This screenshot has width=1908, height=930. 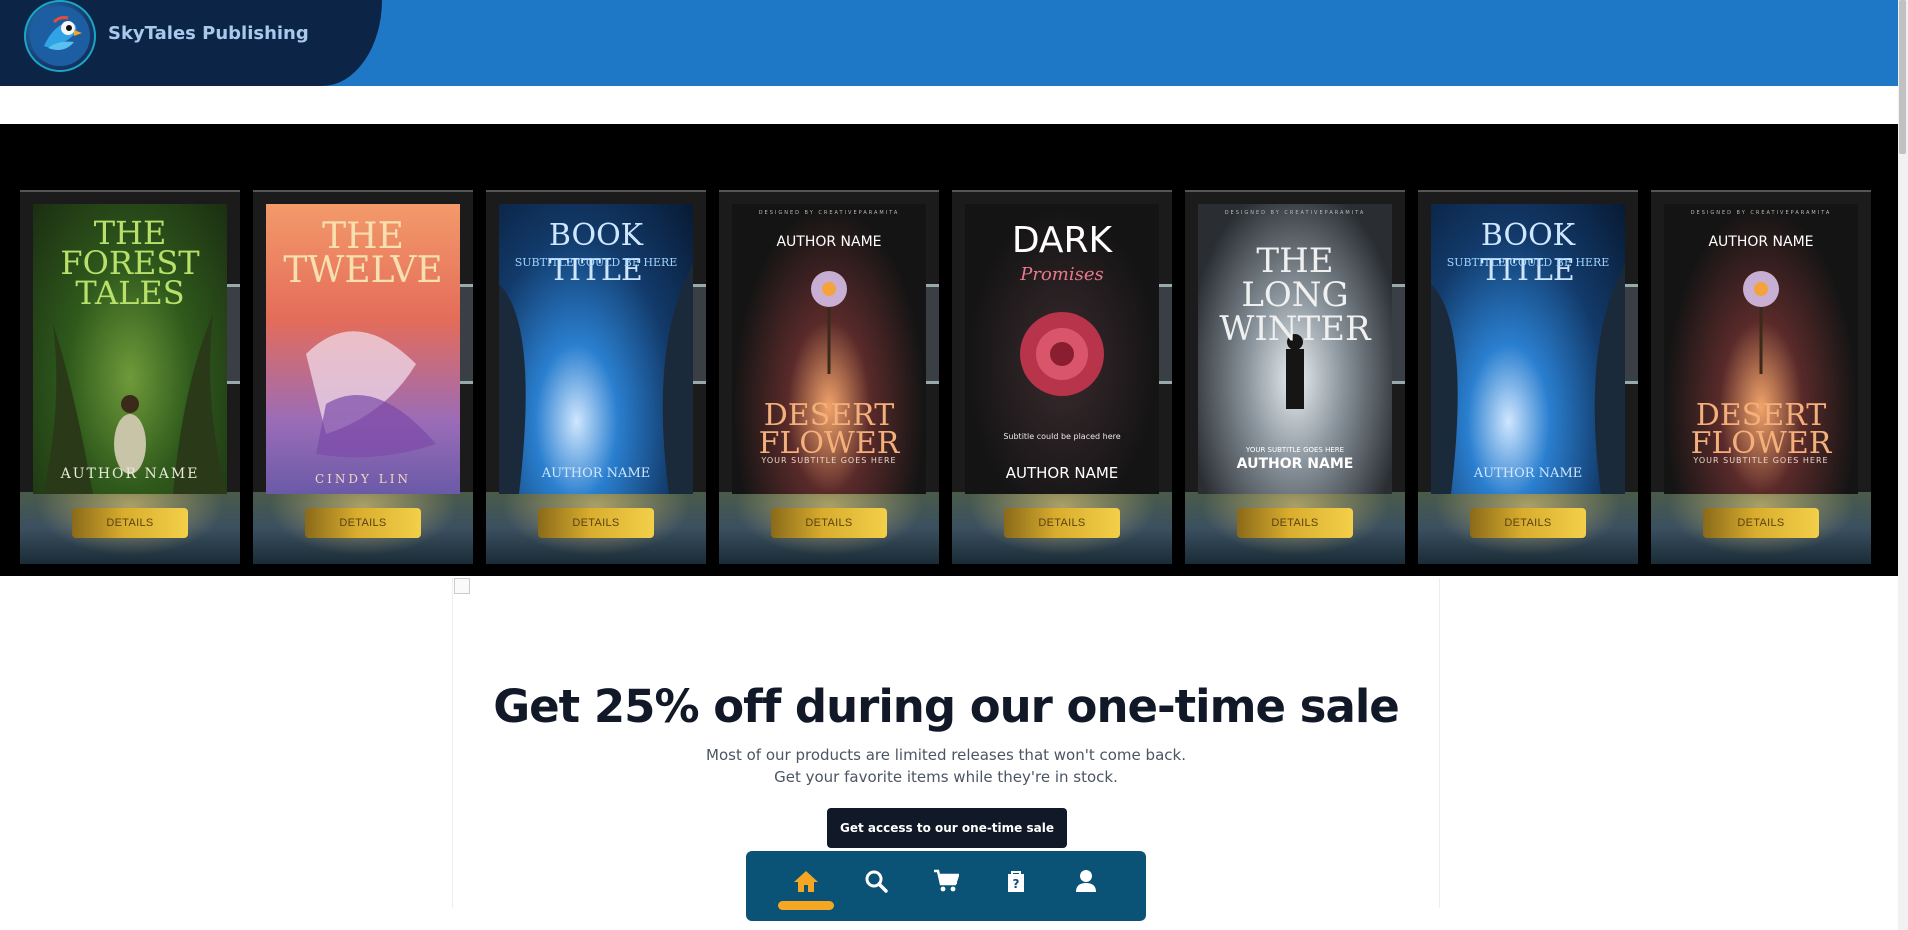 What do you see at coordinates (946, 880) in the screenshot?
I see `cart-icon` at bounding box center [946, 880].